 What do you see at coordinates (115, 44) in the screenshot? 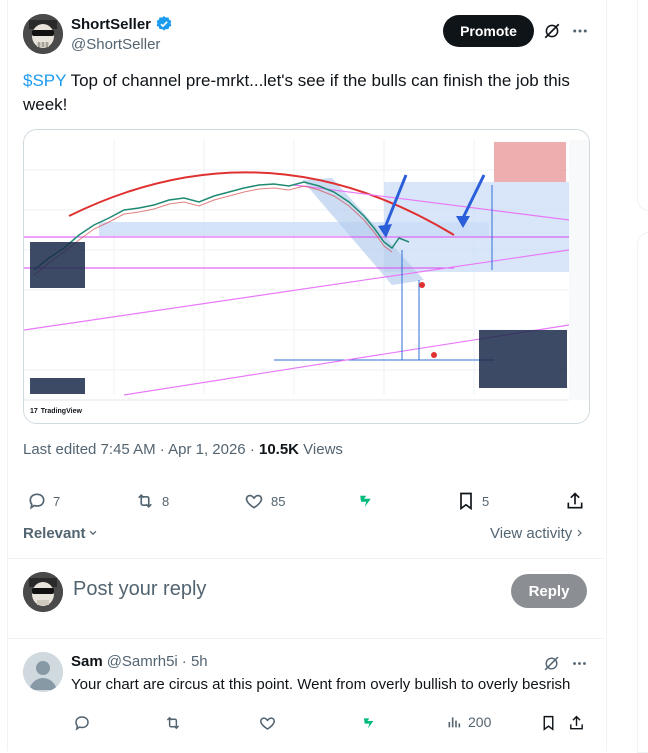
I see `author-handle: @ShortSeller` at bounding box center [115, 44].